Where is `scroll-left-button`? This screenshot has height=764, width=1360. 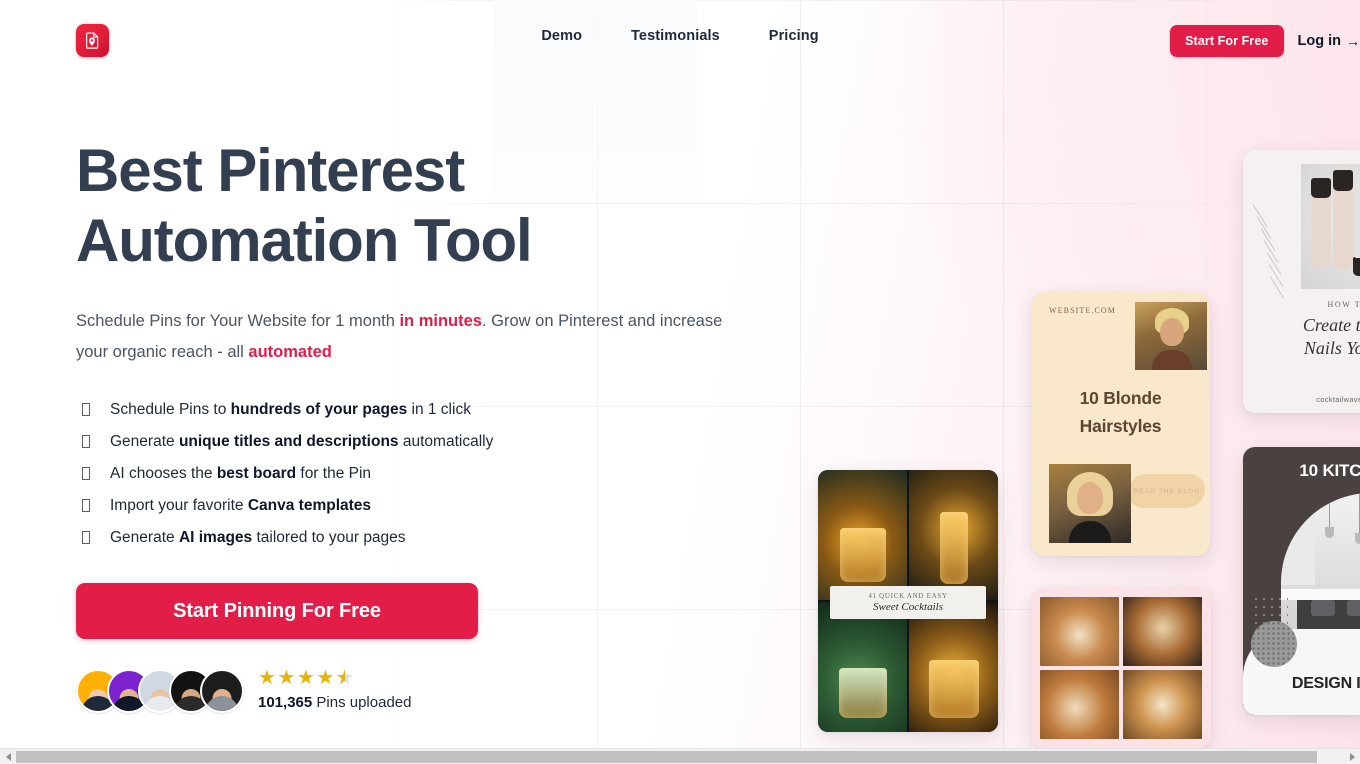 scroll-left-button is located at coordinates (8, 756).